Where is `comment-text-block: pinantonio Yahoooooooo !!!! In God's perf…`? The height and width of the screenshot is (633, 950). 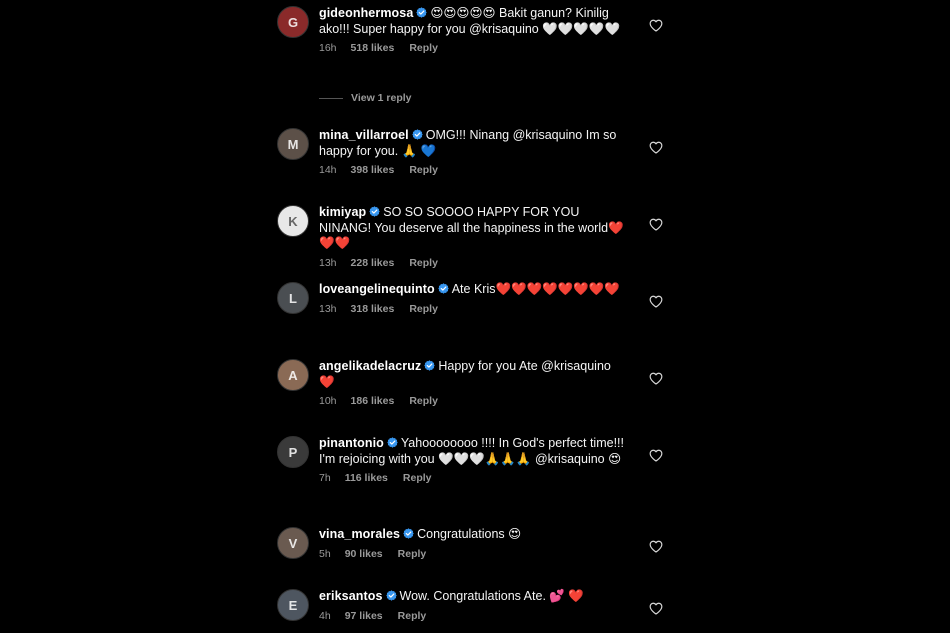 comment-text-block: pinantonio Yahoooooooo !!!! In God's perf… is located at coordinates (471, 451).